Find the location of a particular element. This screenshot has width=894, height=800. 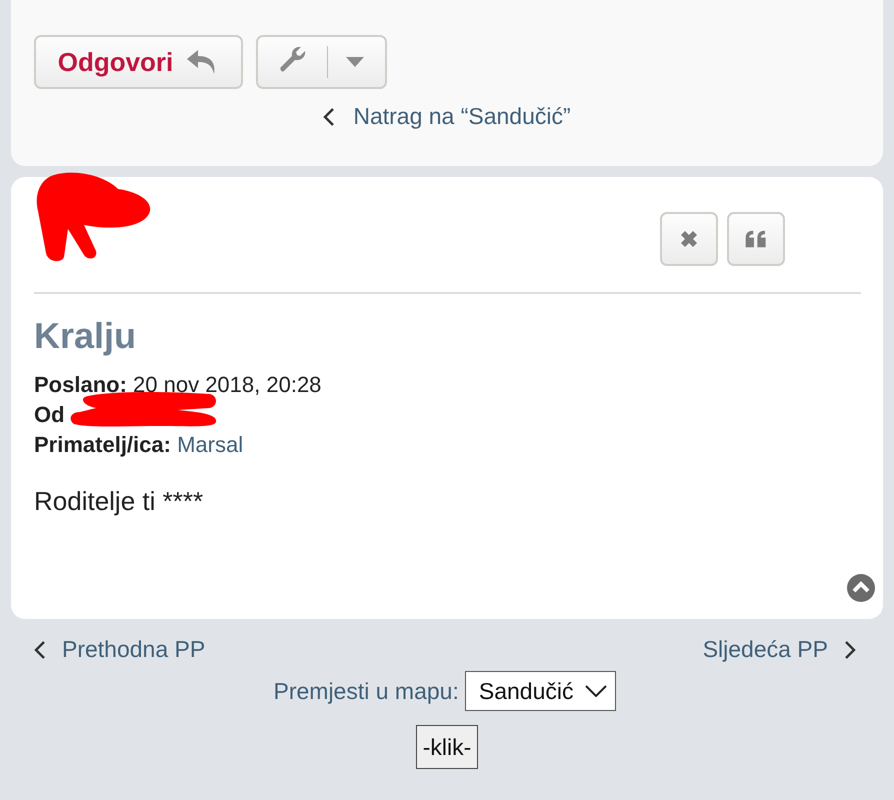

message-body: Roditelje ti **** is located at coordinates (119, 501).